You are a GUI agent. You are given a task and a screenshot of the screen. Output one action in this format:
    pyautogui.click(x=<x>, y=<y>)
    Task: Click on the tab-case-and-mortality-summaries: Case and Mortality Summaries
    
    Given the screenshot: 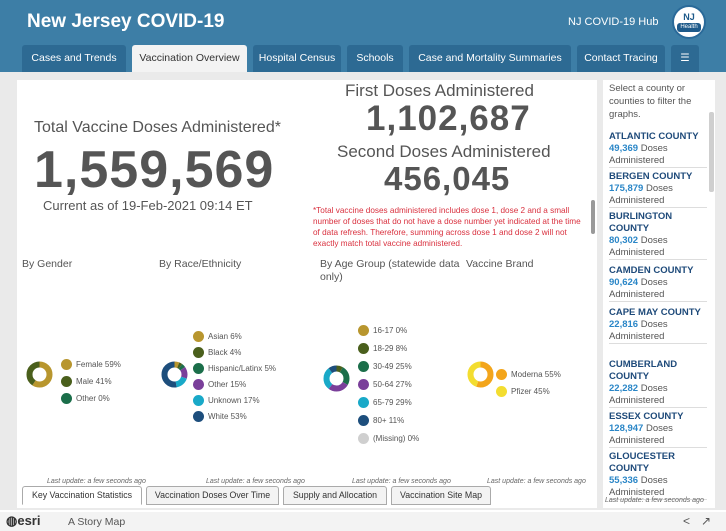 What is the action you would take?
    pyautogui.click(x=490, y=58)
    